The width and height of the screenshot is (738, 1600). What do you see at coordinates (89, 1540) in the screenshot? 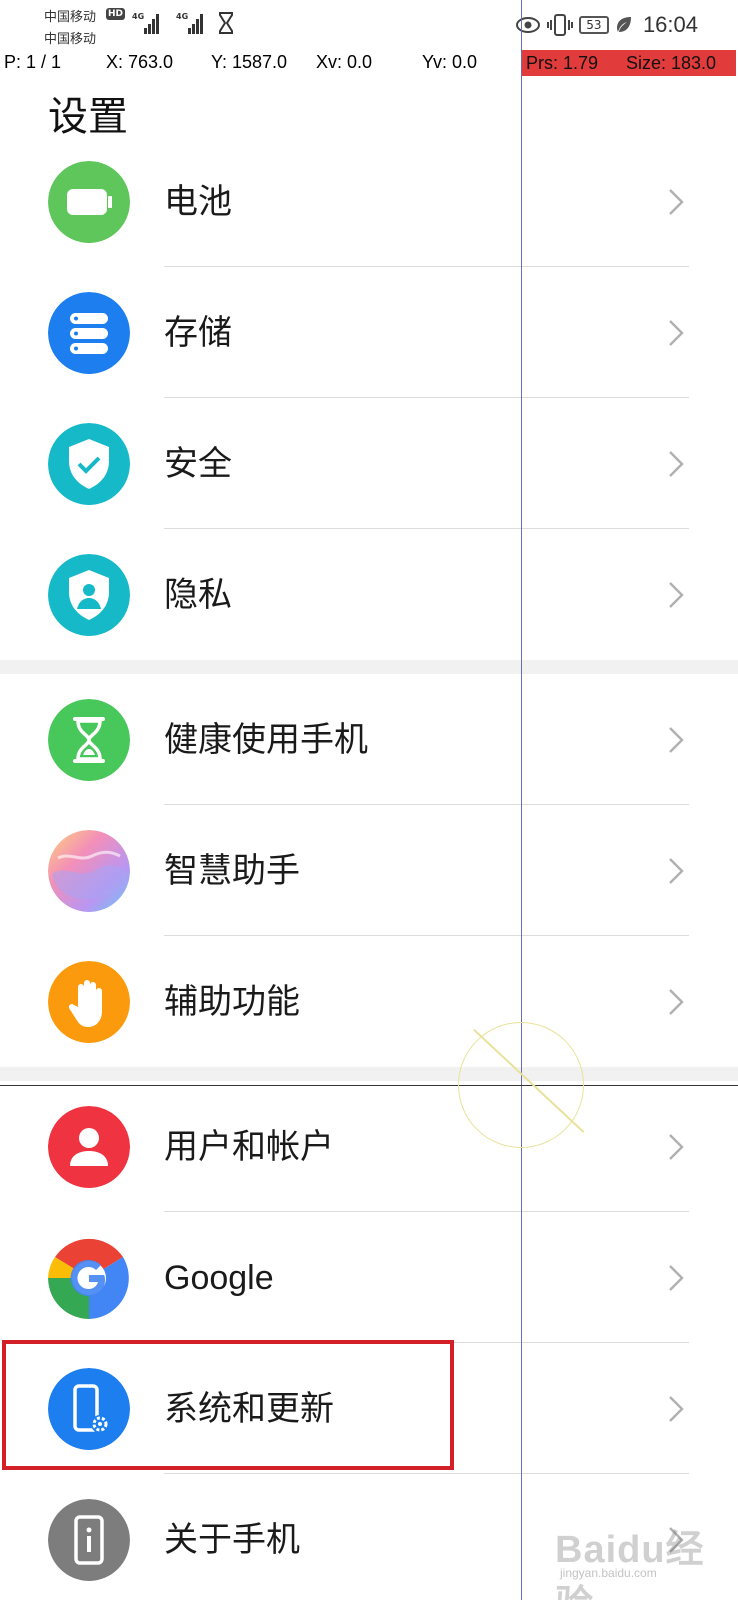
I see `info-phone-icon` at bounding box center [89, 1540].